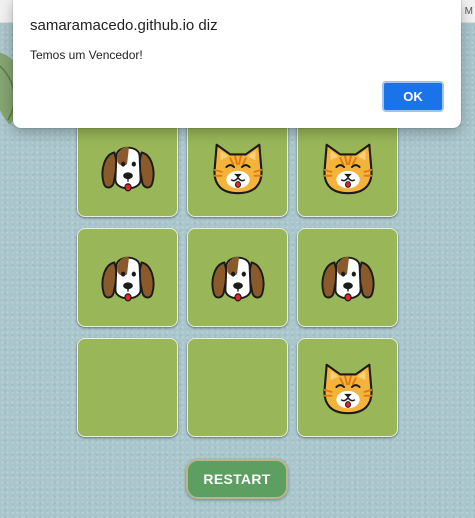  Describe the element at coordinates (86, 55) in the screenshot. I see `dialog-message: Temos um Vencedor!` at that location.